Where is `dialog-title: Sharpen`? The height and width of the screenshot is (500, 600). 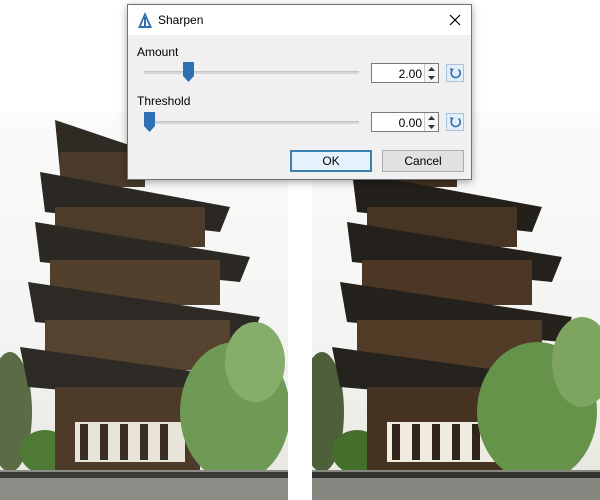 dialog-title: Sharpen is located at coordinates (181, 20).